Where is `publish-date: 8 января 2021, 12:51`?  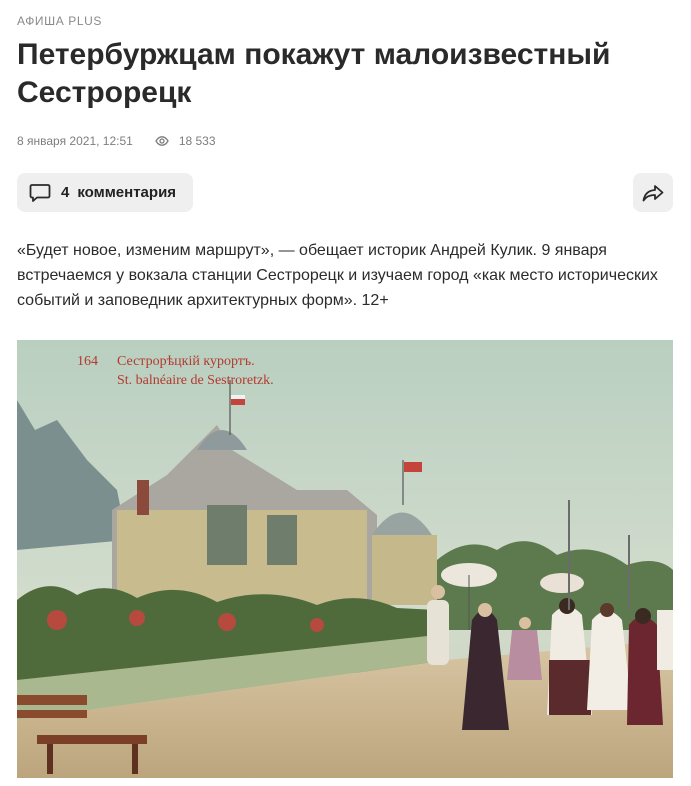 publish-date: 8 января 2021, 12:51 is located at coordinates (75, 141).